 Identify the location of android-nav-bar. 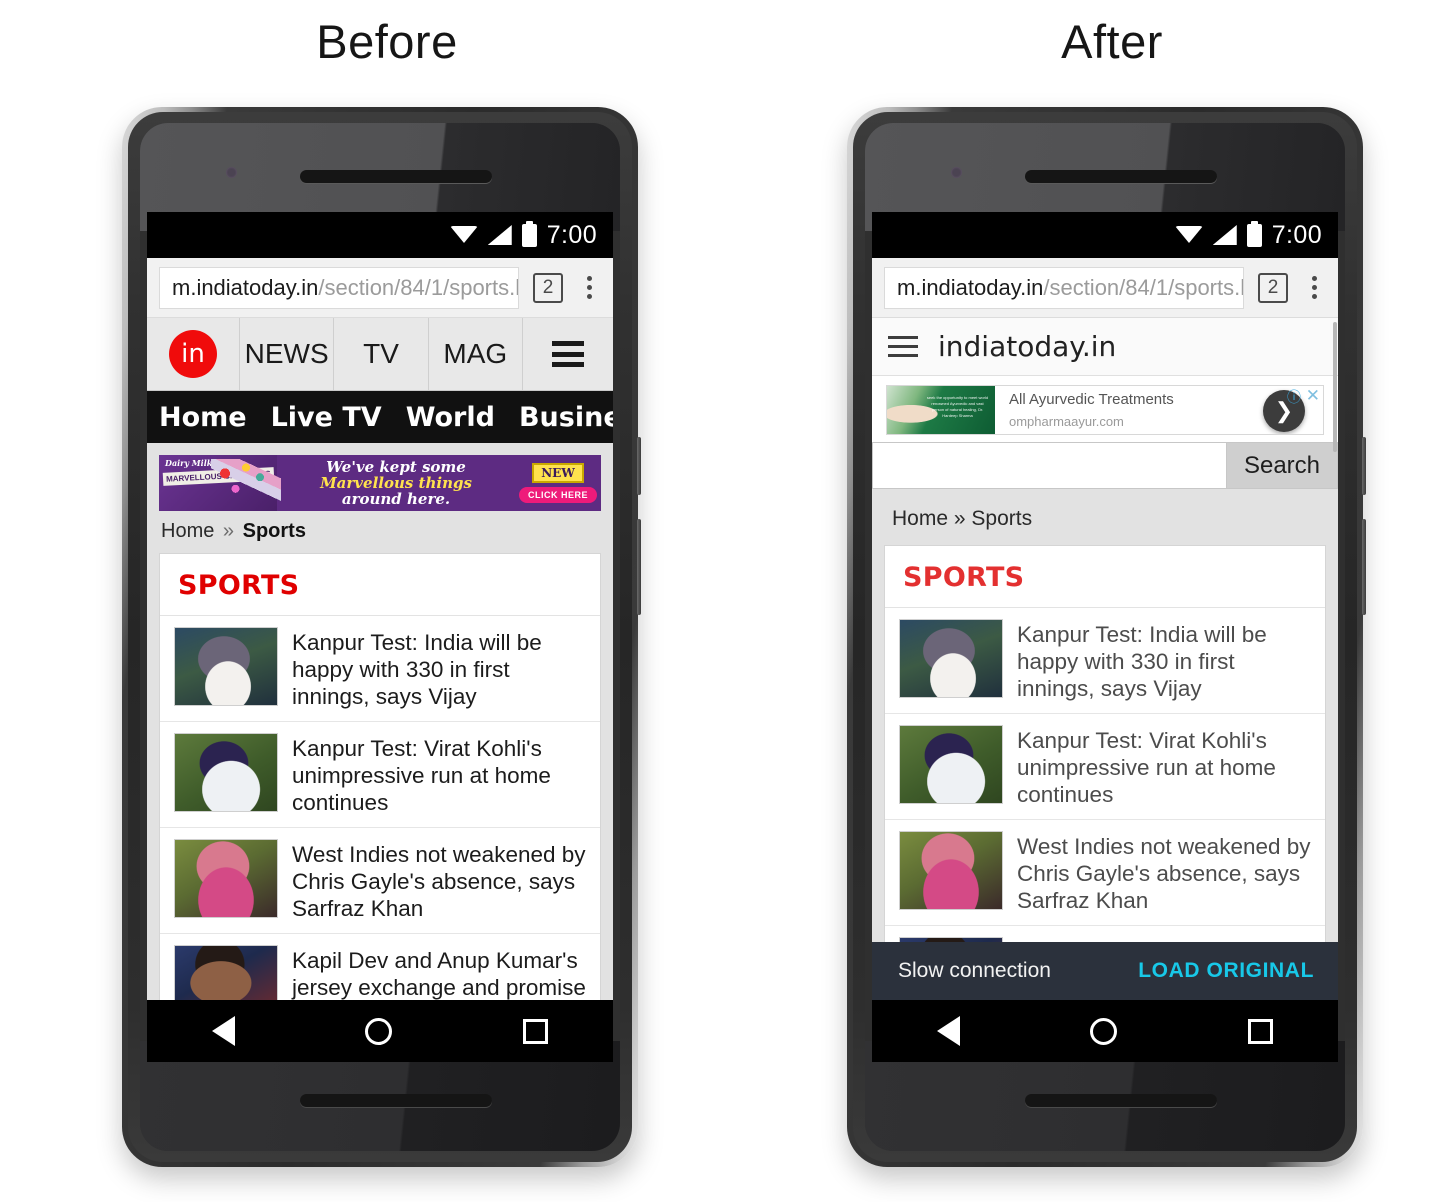
(380, 1031).